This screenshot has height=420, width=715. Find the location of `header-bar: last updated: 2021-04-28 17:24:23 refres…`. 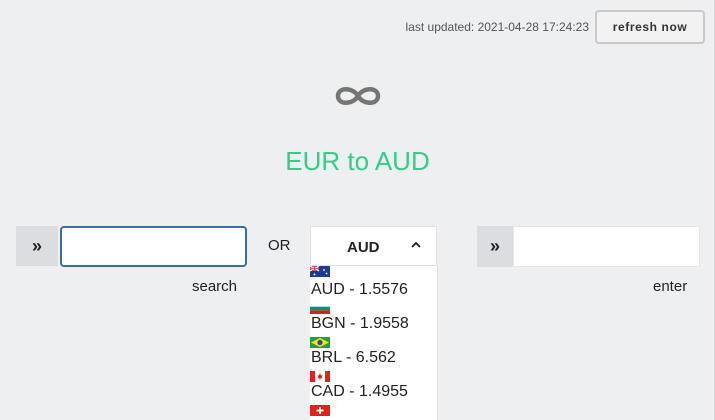

header-bar: last updated: 2021-04-28 17:24:23 refres… is located at coordinates (555, 27).